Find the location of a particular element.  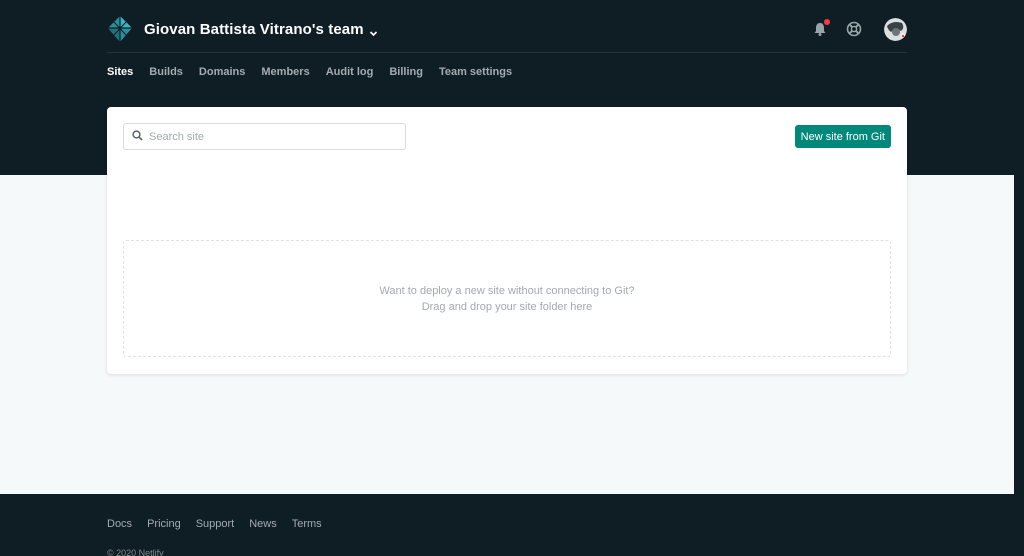

chevron-down-icon is located at coordinates (373, 30).